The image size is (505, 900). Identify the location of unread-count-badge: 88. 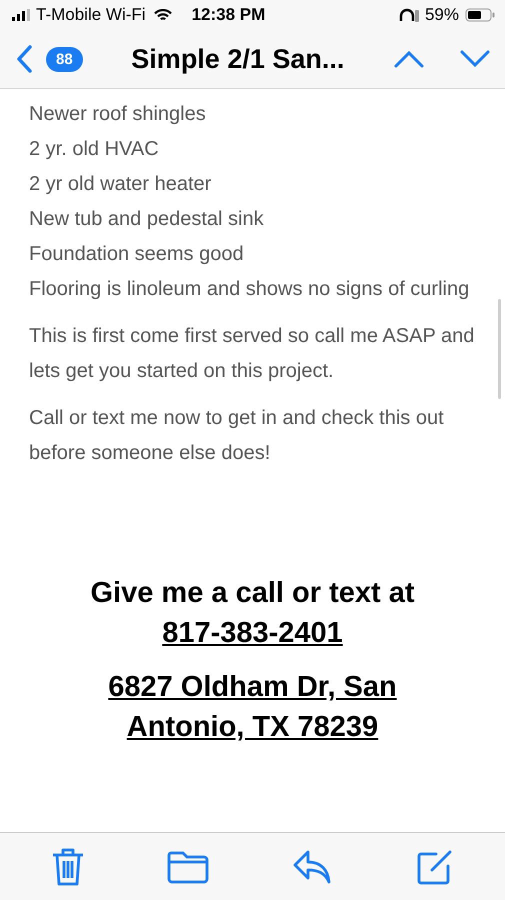
(64, 59).